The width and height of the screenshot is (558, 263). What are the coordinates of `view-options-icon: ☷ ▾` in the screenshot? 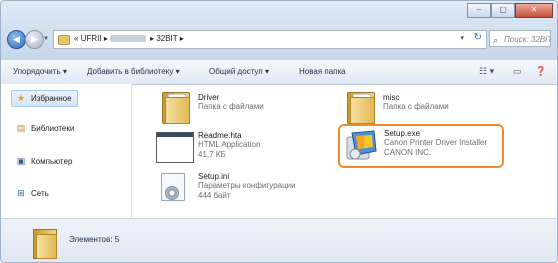 It's located at (486, 71).